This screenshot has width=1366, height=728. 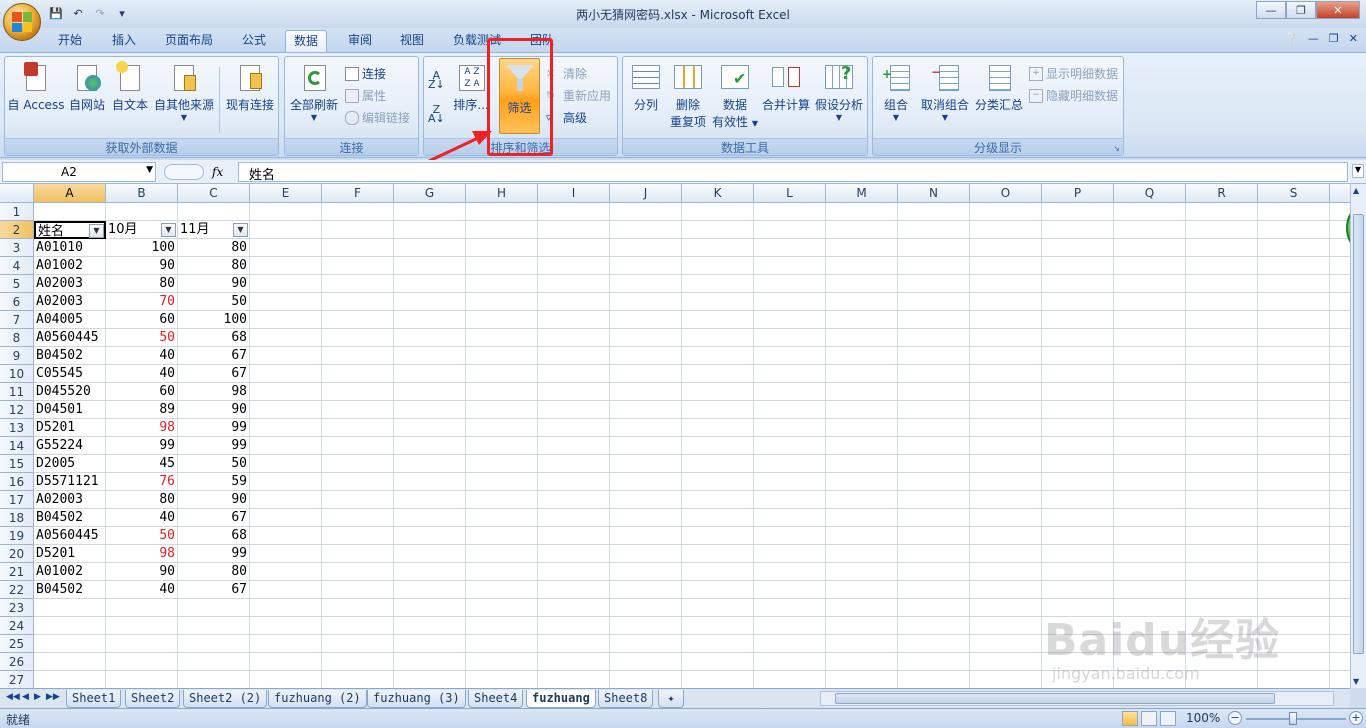 I want to click on page-break-view-icon, so click(x=1168, y=718).